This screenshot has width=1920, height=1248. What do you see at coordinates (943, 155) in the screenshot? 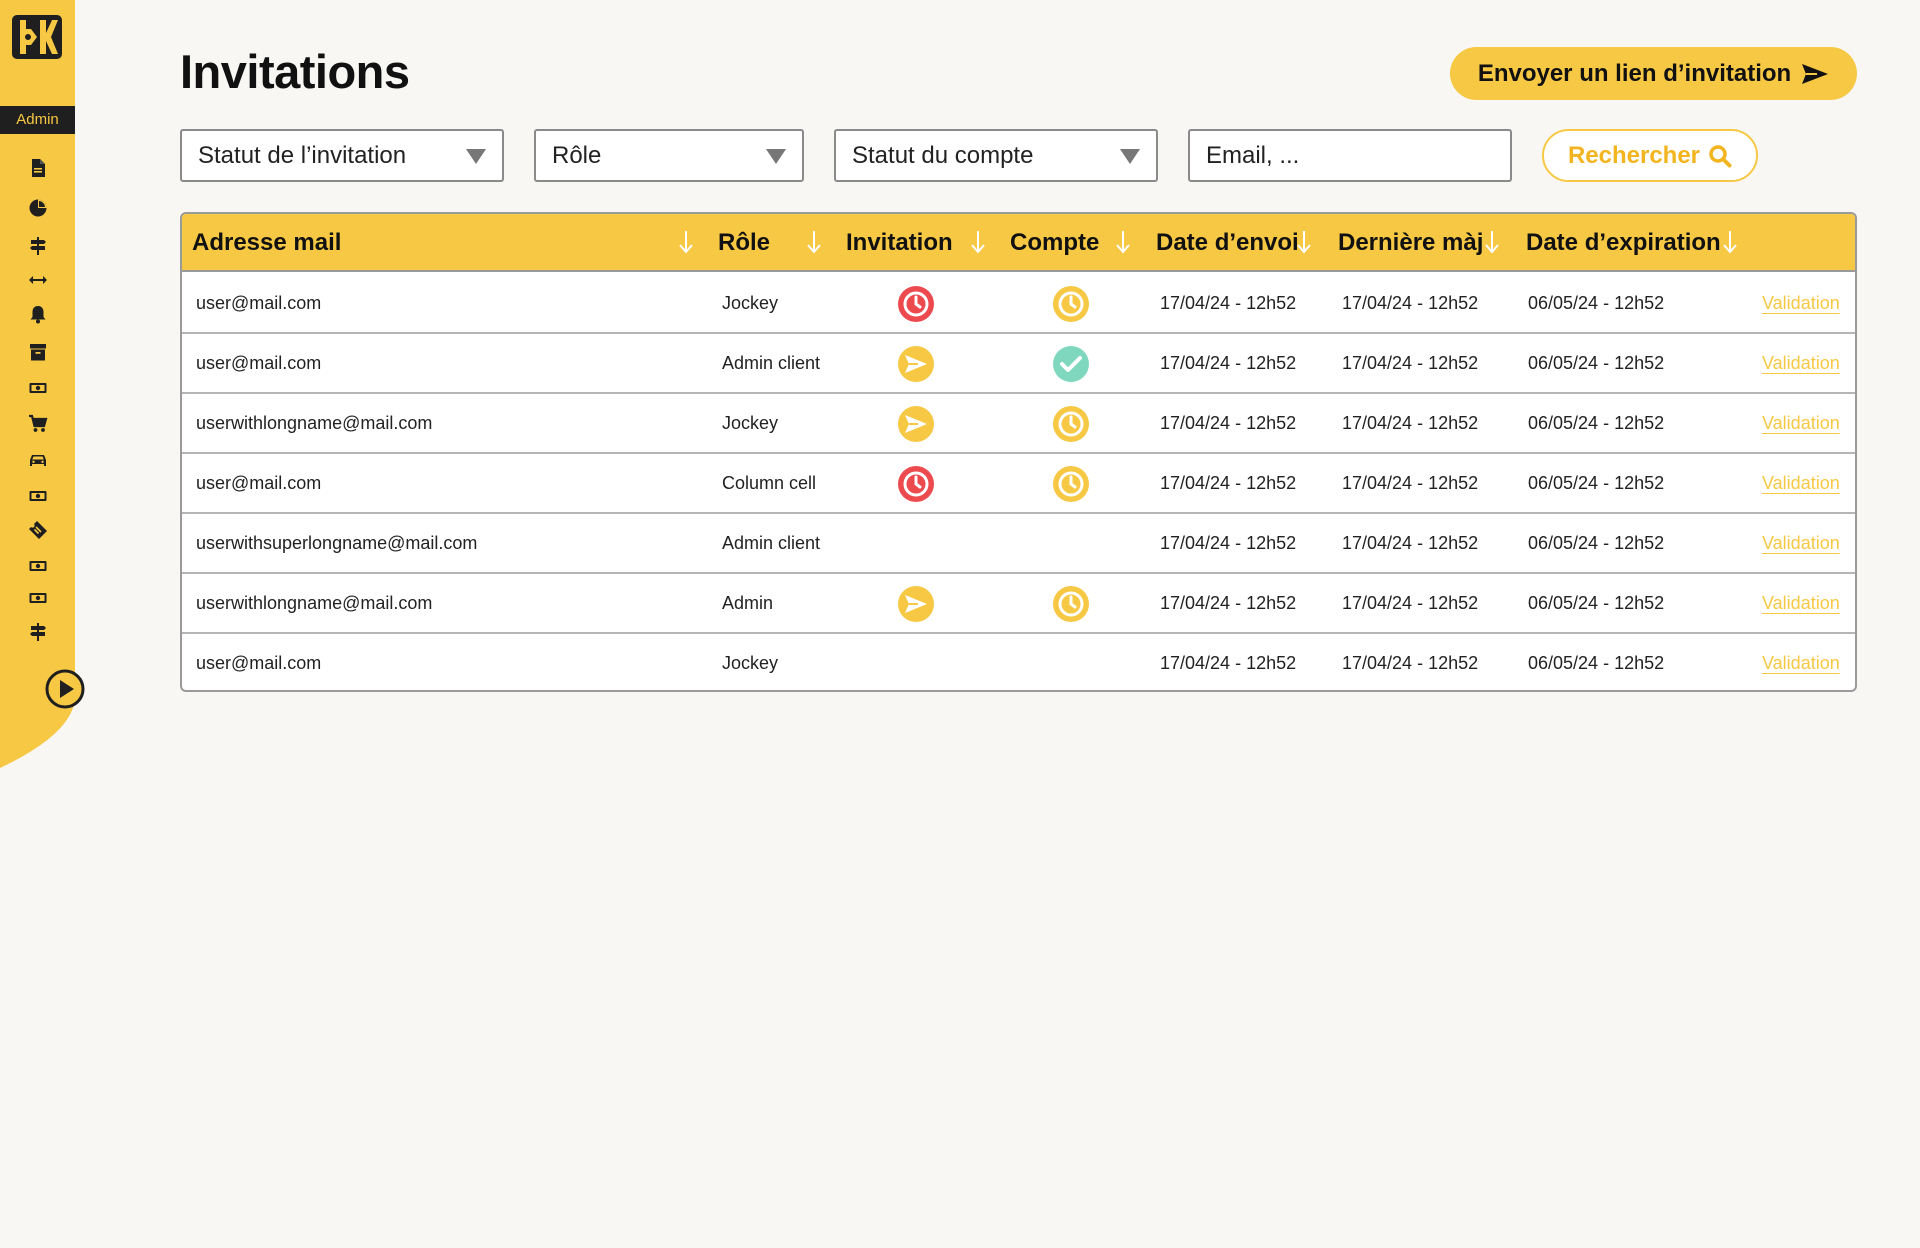
I see `account-status-select-value: Statut du compte` at bounding box center [943, 155].